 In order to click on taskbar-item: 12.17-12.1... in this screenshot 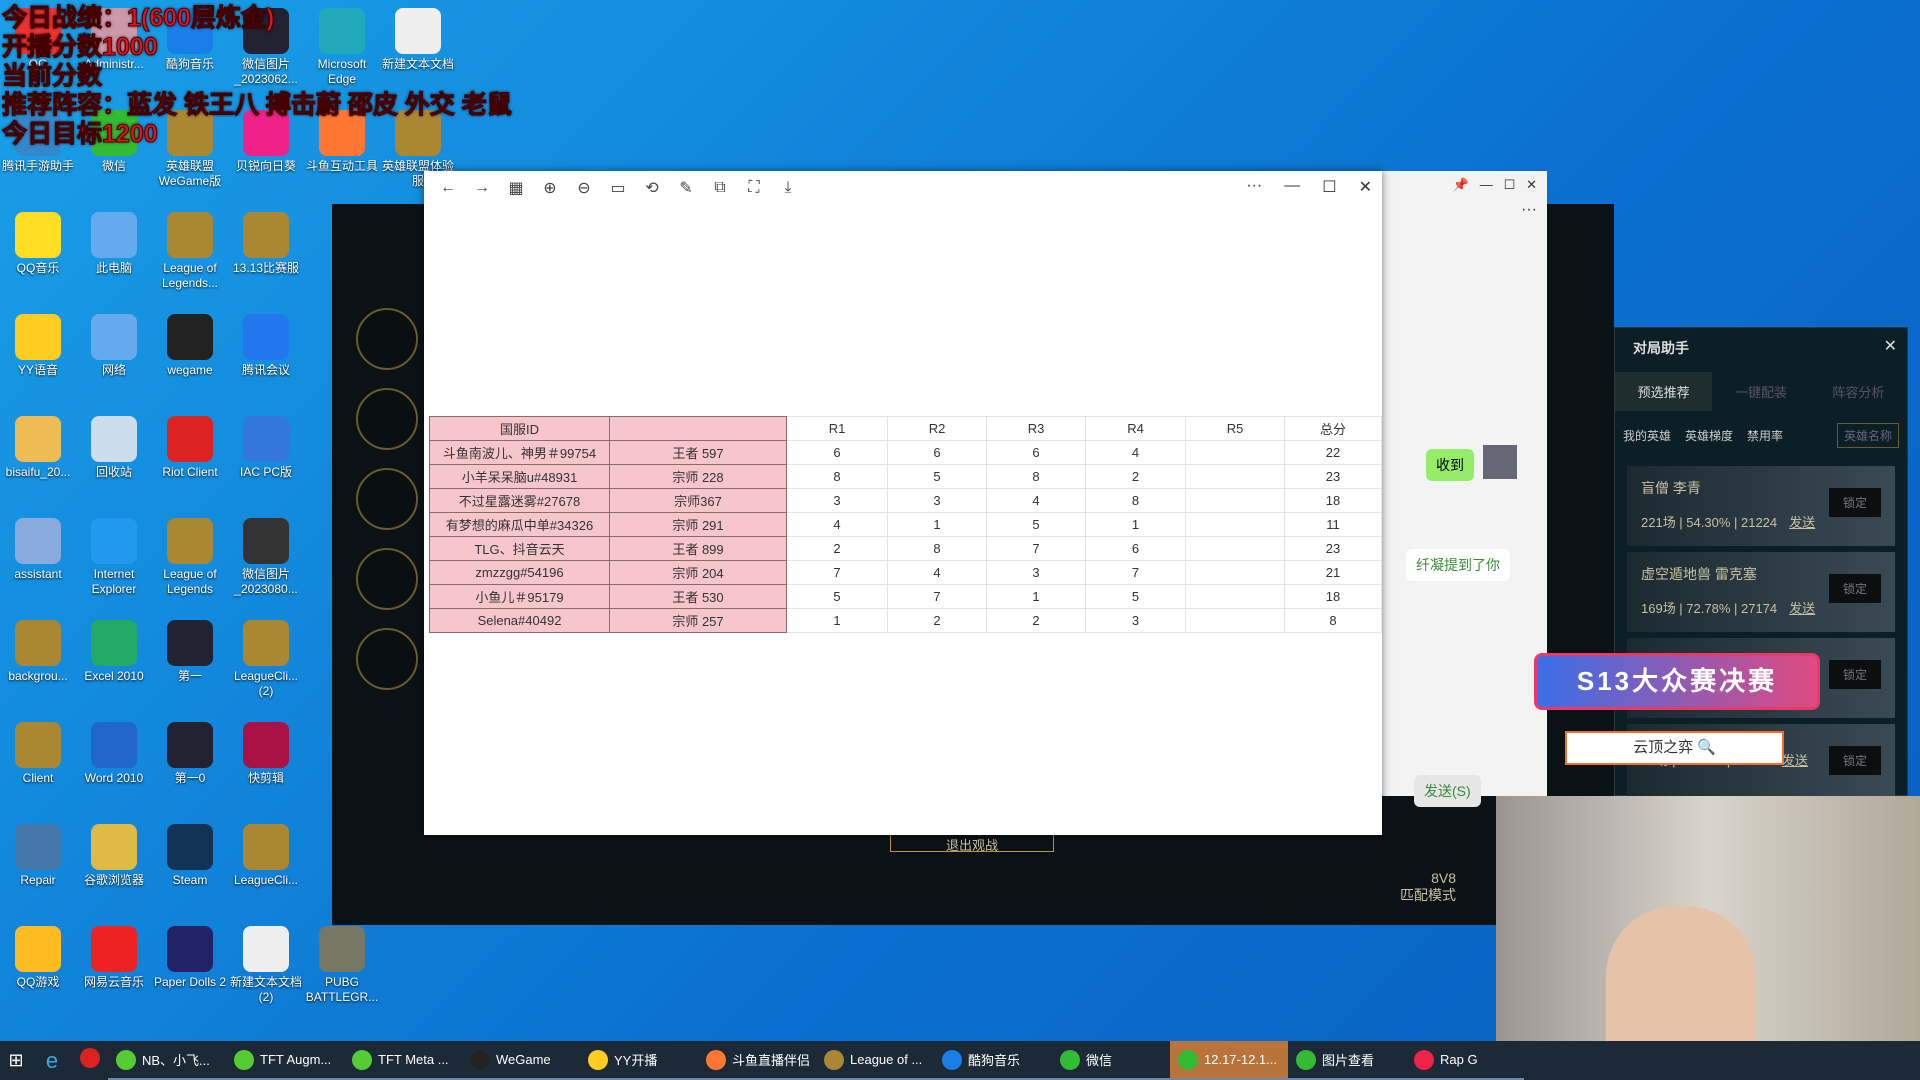, I will do `click(1229, 1060)`.